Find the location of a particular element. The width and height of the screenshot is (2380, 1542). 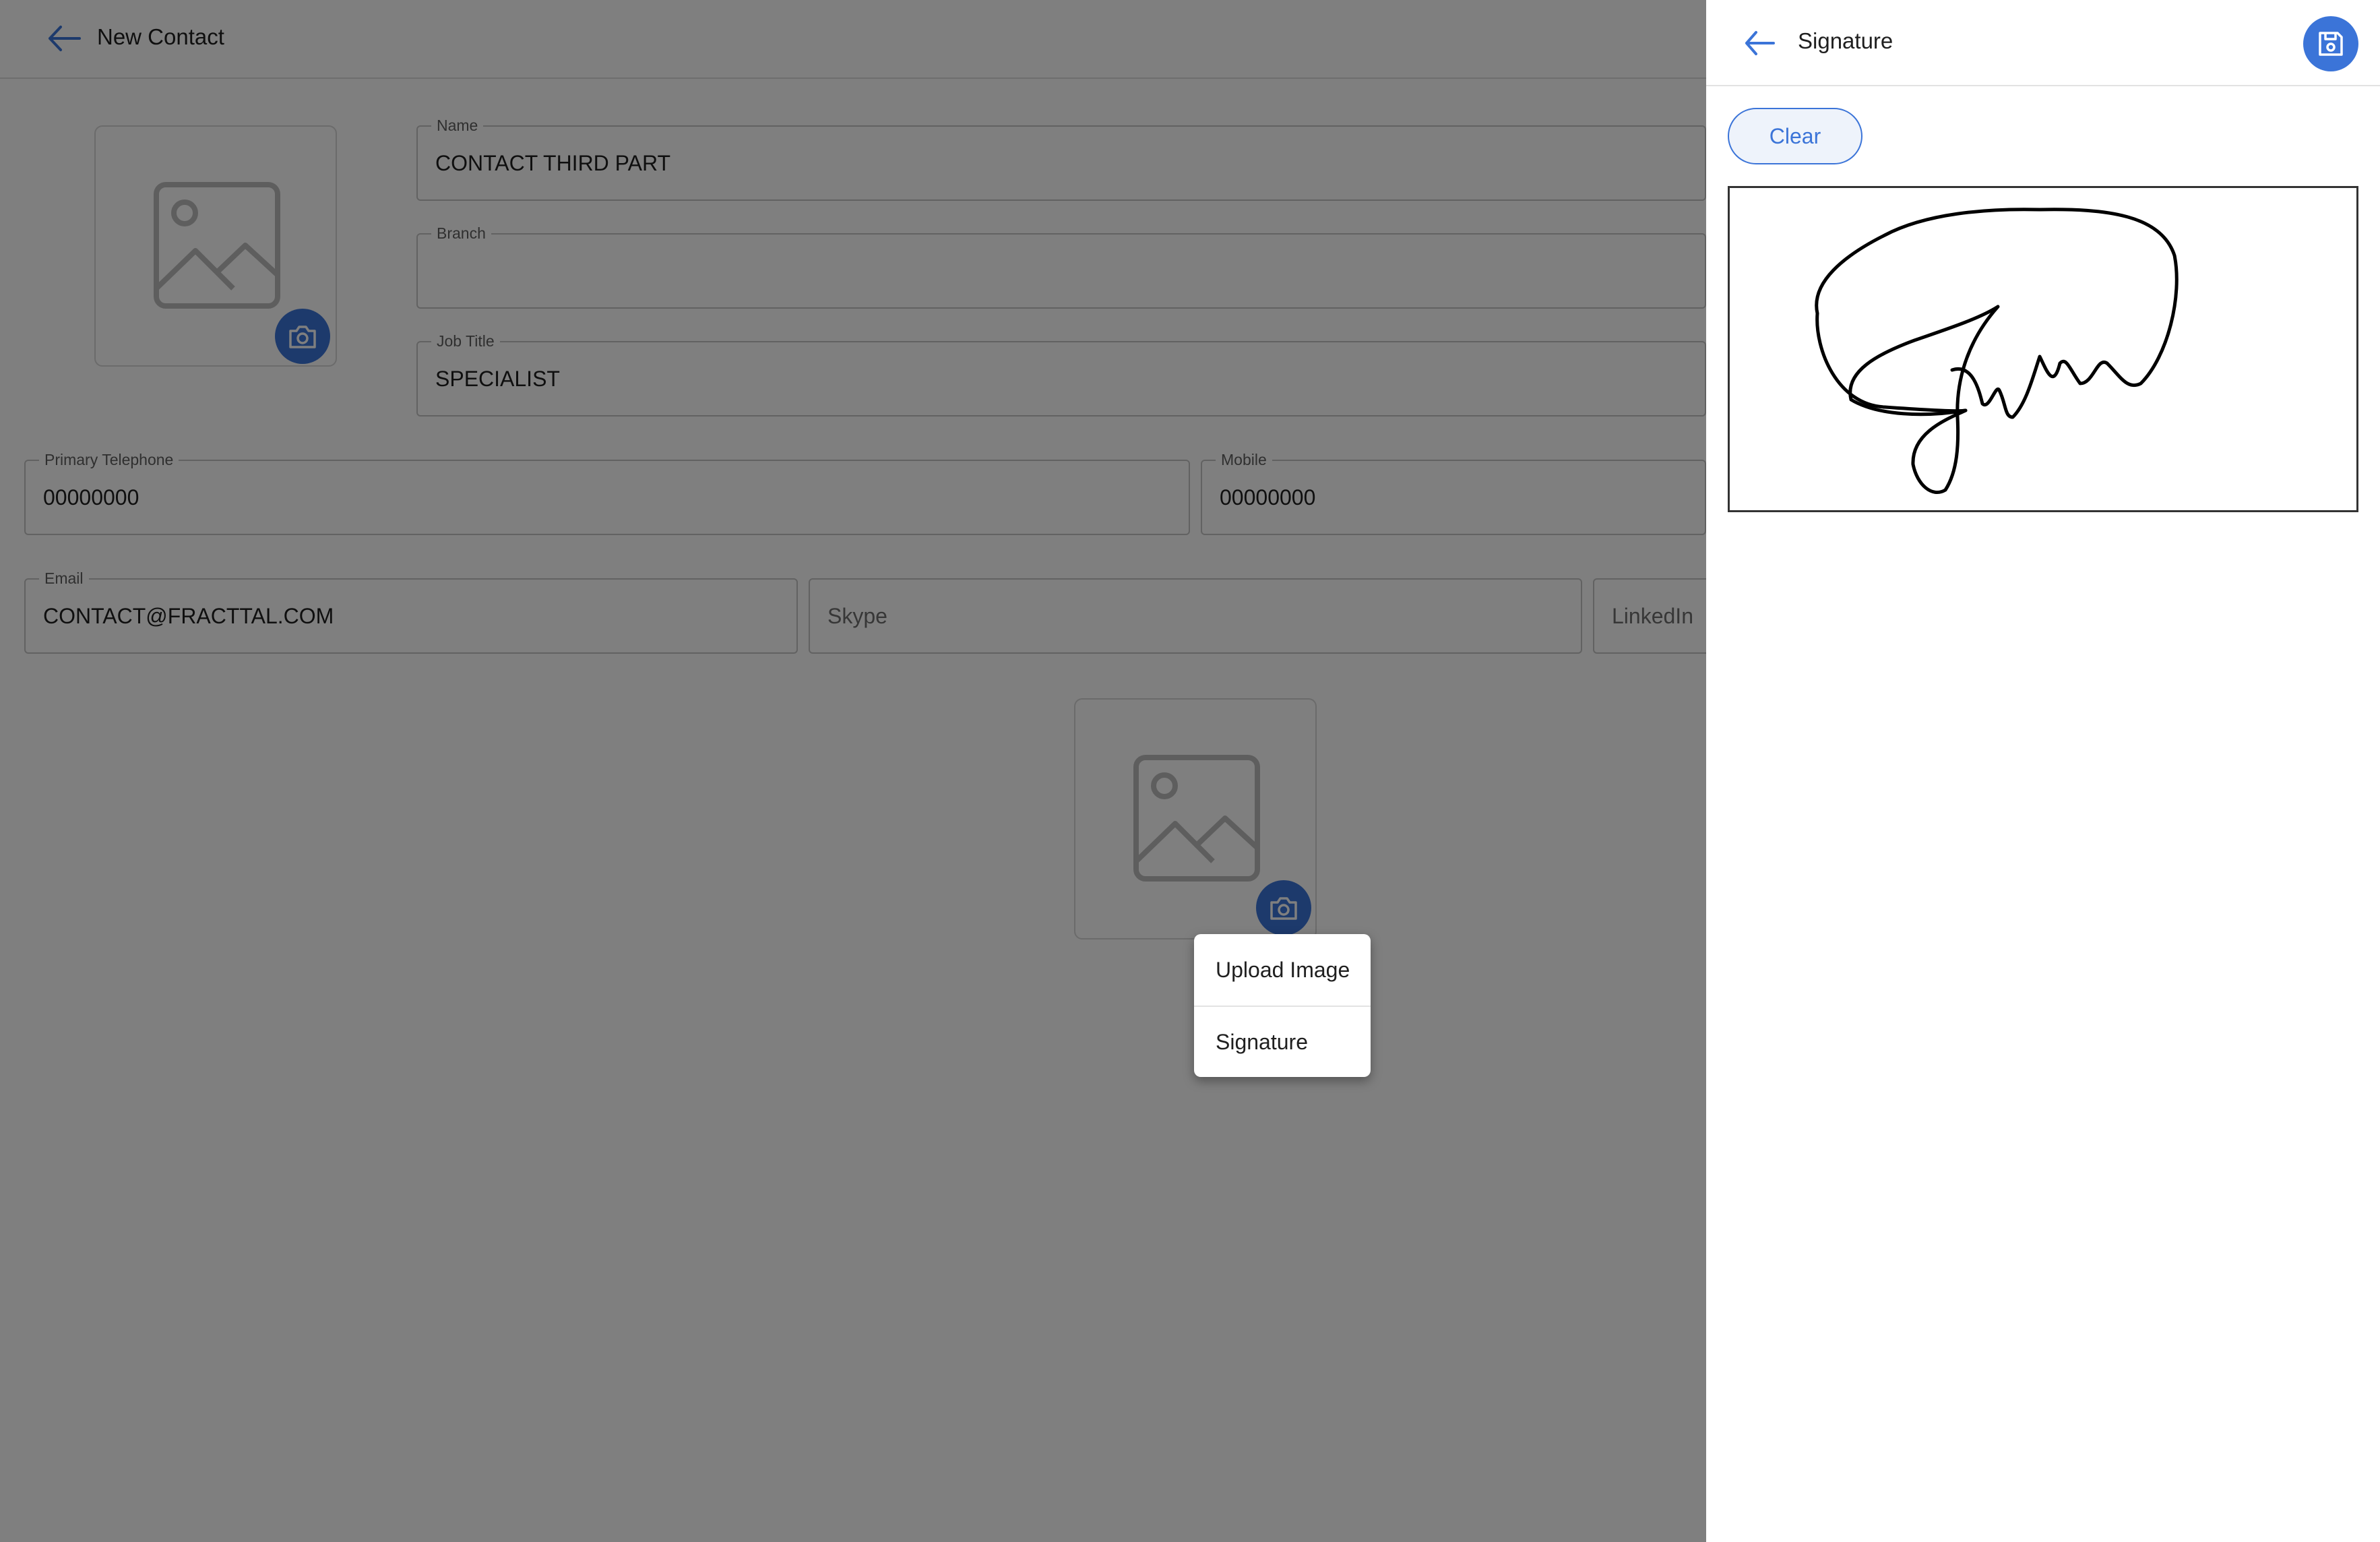

save-signature-button is located at coordinates (2330, 43).